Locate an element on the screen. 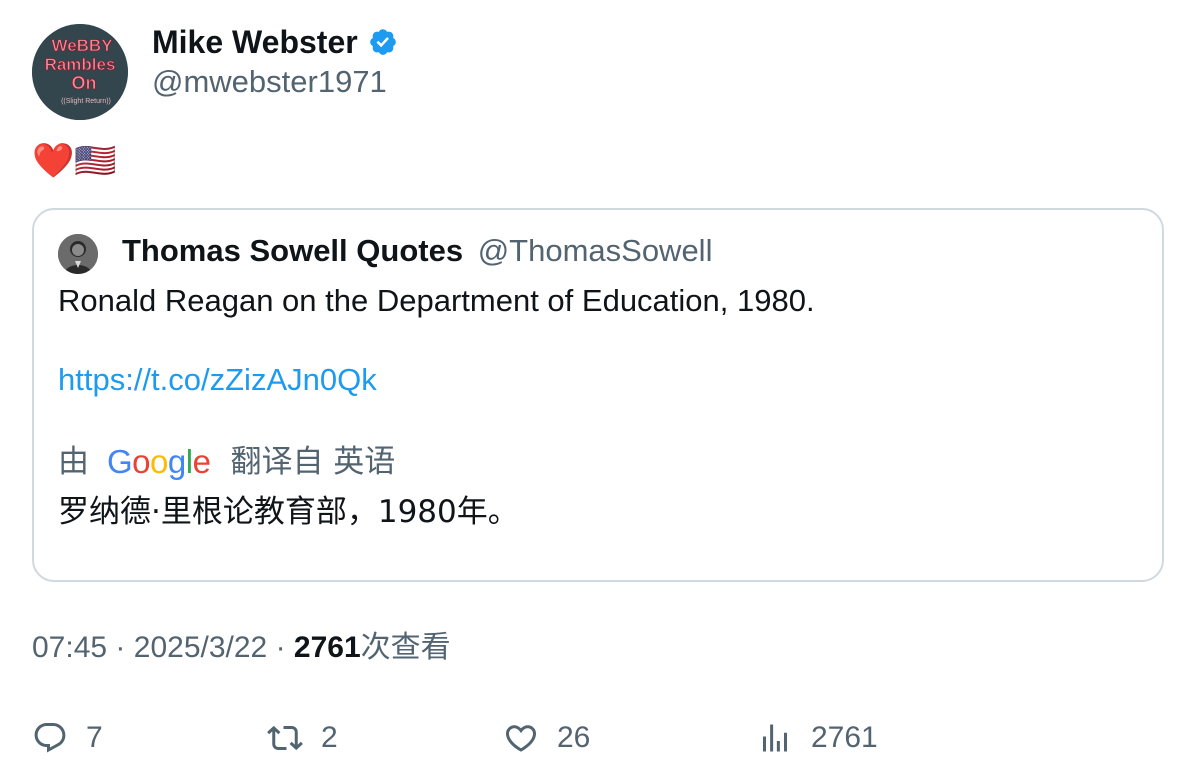 Image resolution: width=1196 pixels, height=782 pixels. author-name: Mike Webster is located at coordinates (255, 42).